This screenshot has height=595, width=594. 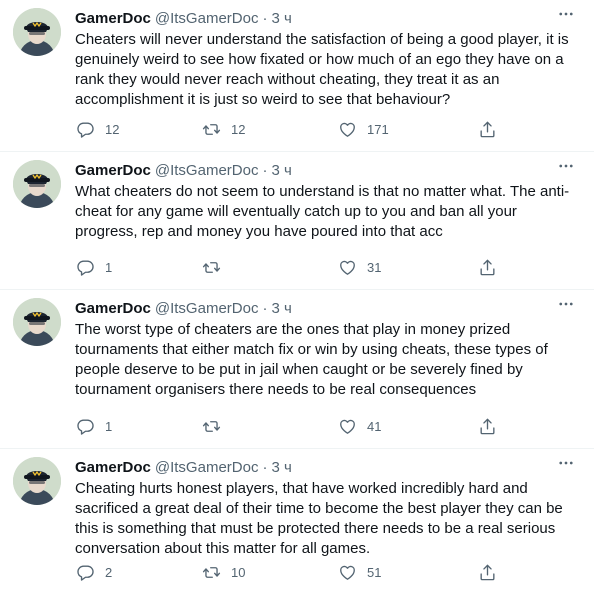 I want to click on like-count: 171, so click(x=378, y=129).